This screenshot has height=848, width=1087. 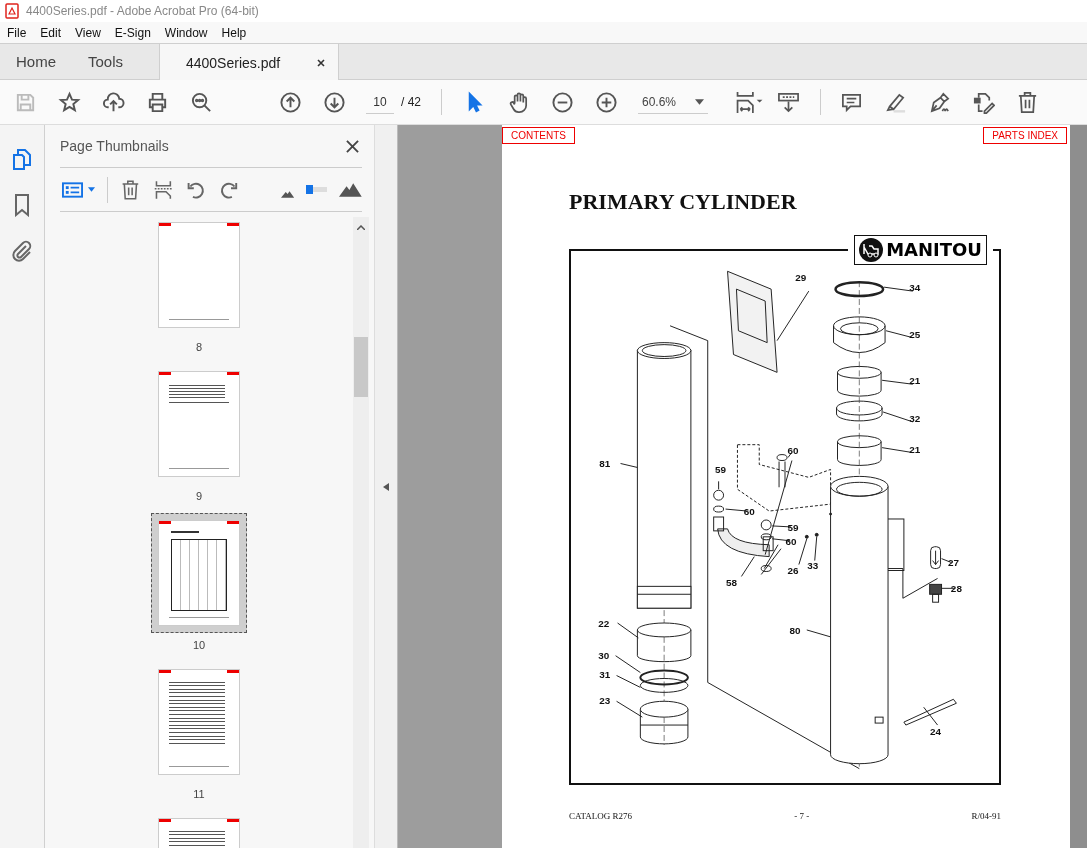 I want to click on tab: Home, so click(x=36, y=61).